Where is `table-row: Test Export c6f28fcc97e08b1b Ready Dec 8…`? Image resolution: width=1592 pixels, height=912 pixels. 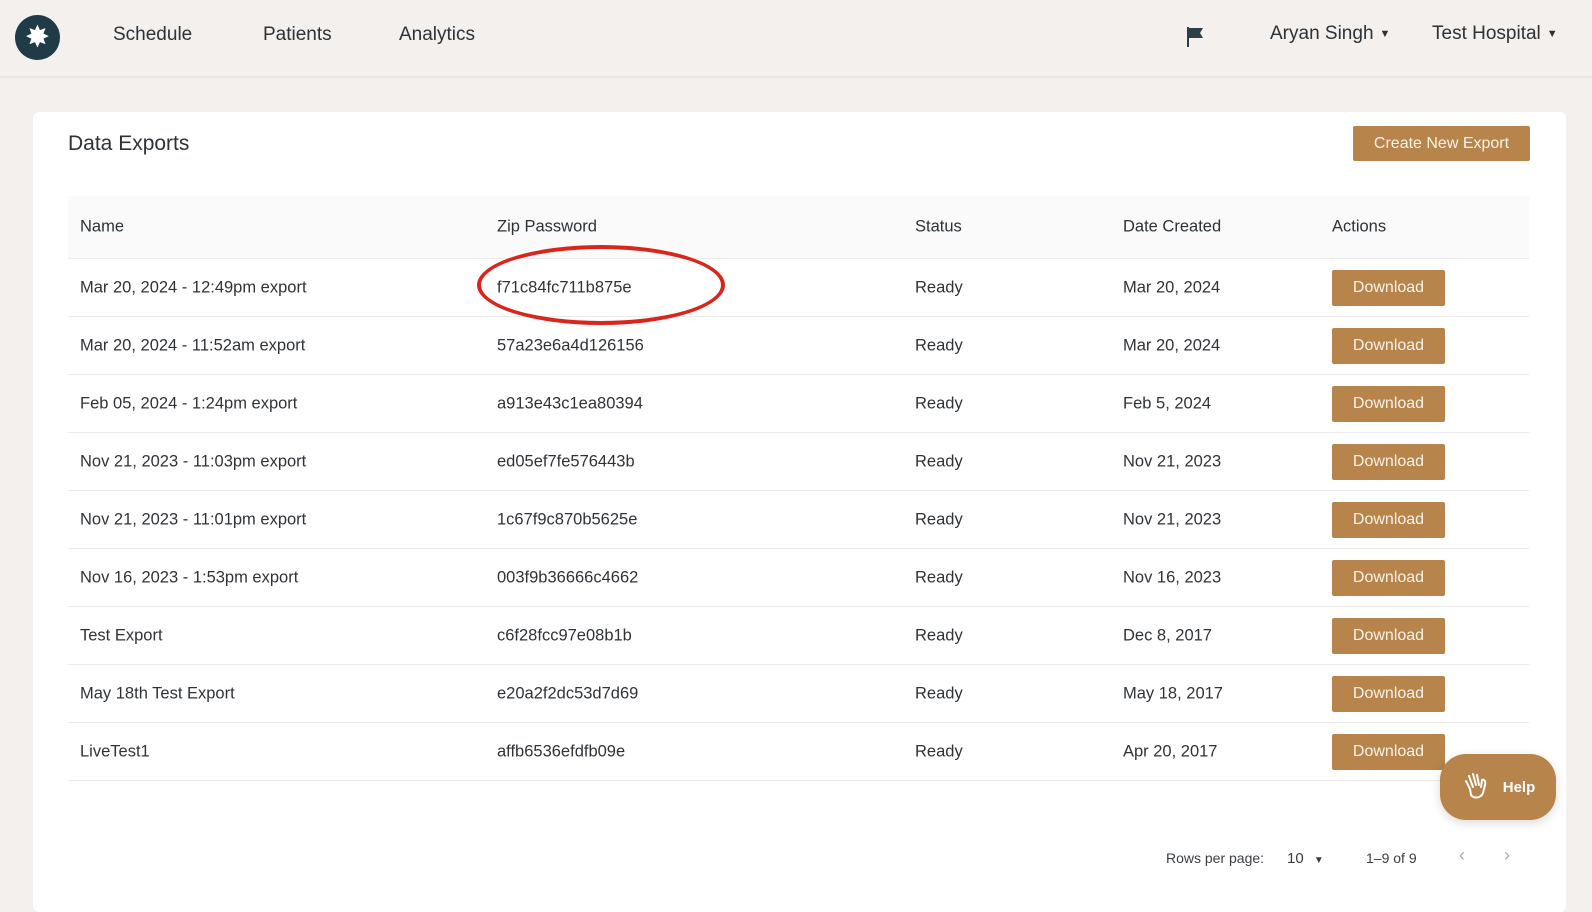
table-row: Test Export c6f28fcc97e08b1b Ready Dec 8… is located at coordinates (798, 636).